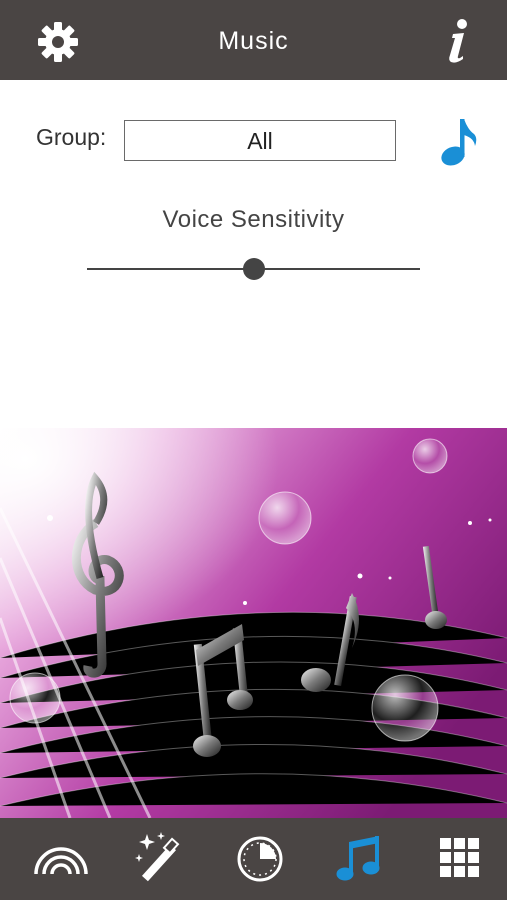 Image resolution: width=507 pixels, height=900 pixels. What do you see at coordinates (458, 142) in the screenshot?
I see `music-note-icon` at bounding box center [458, 142].